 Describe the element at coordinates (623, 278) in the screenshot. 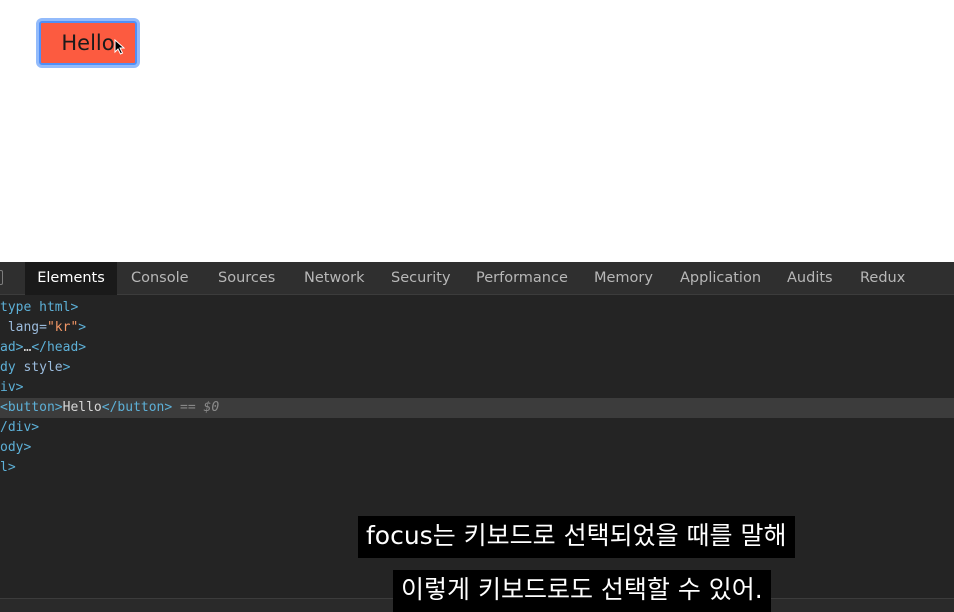

I see `tab-memory: Memory` at that location.